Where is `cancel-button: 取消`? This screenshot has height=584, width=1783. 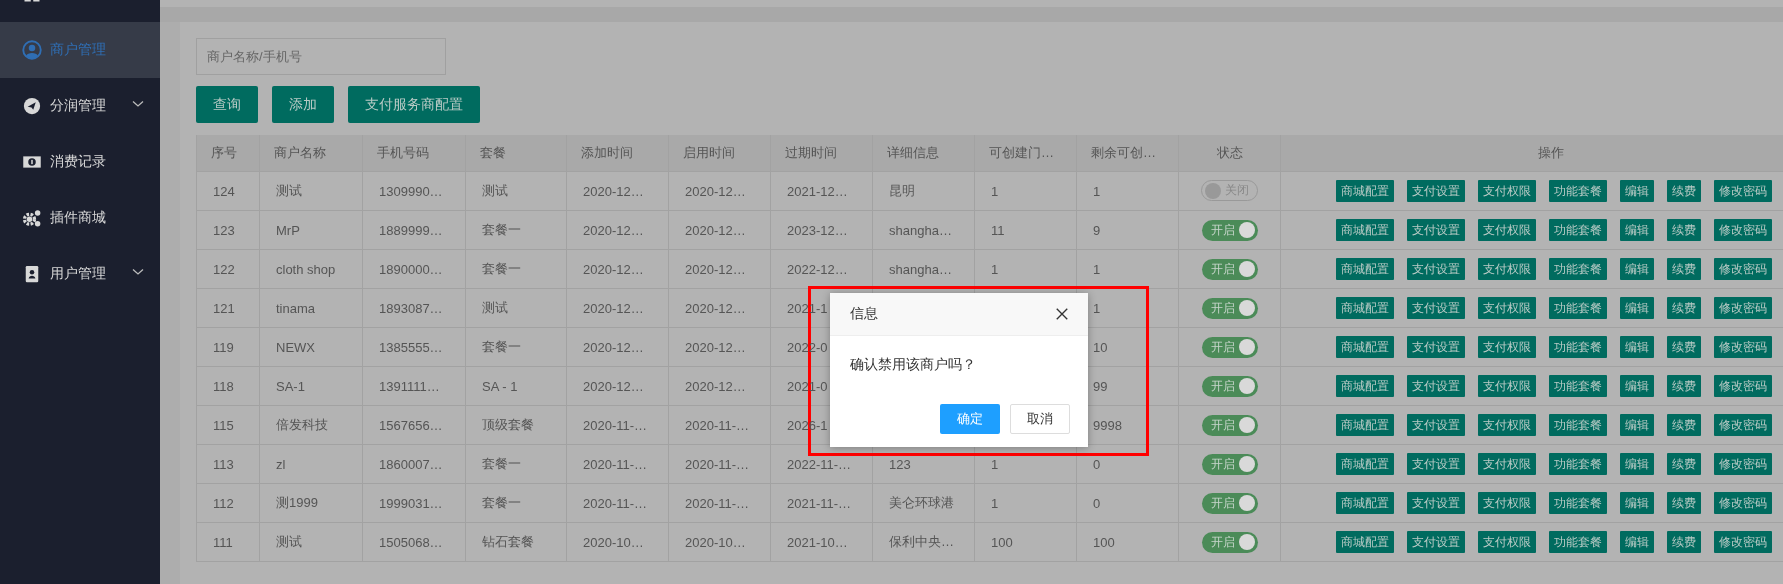
cancel-button: 取消 is located at coordinates (1040, 419).